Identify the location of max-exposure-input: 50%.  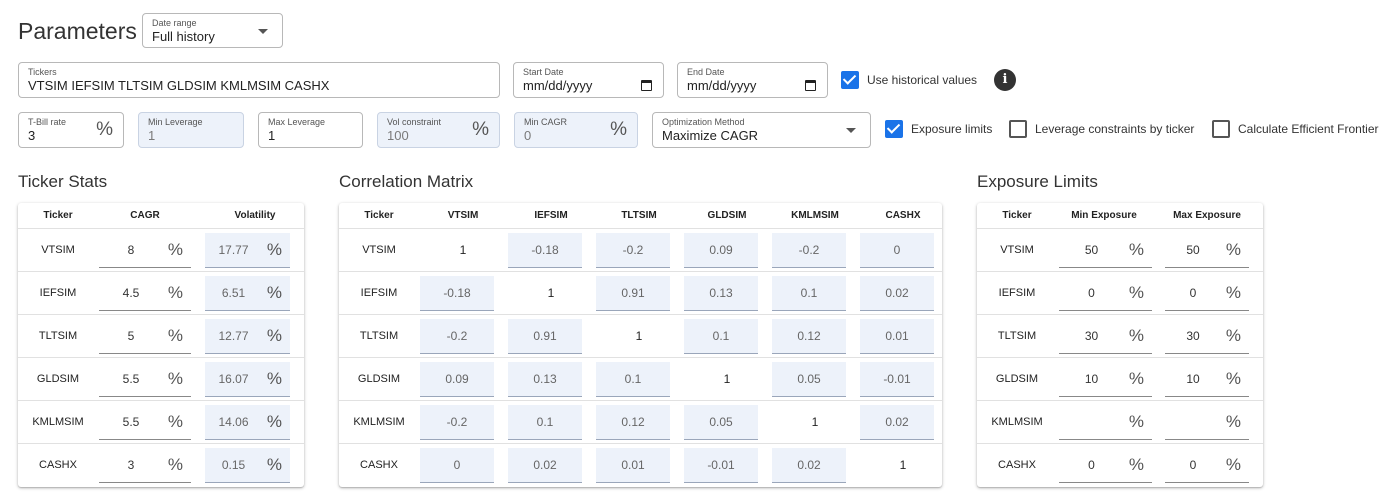
(1207, 250).